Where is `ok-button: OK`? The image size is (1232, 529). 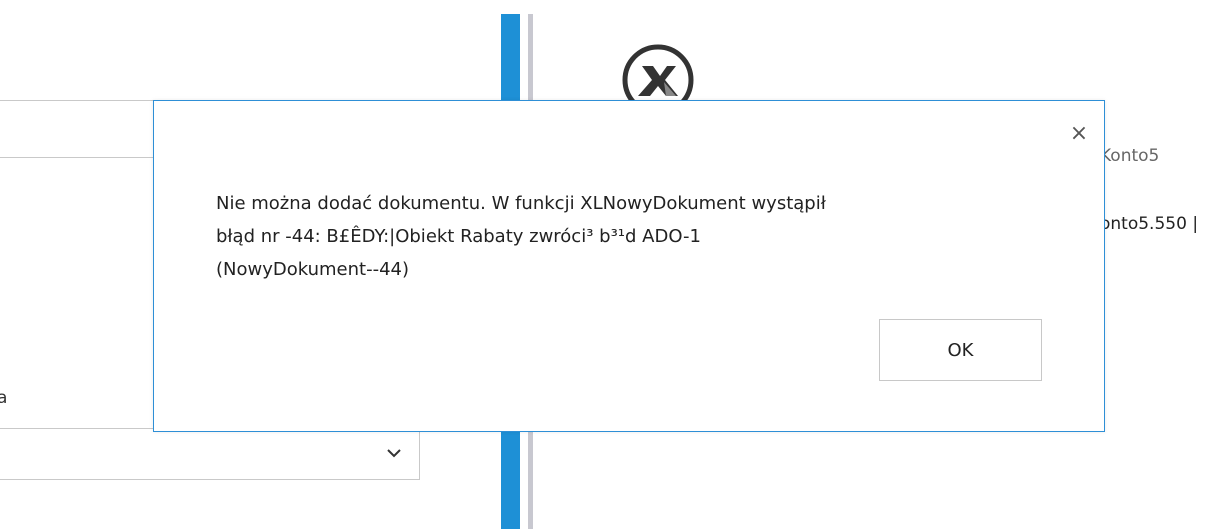 ok-button: OK is located at coordinates (960, 350).